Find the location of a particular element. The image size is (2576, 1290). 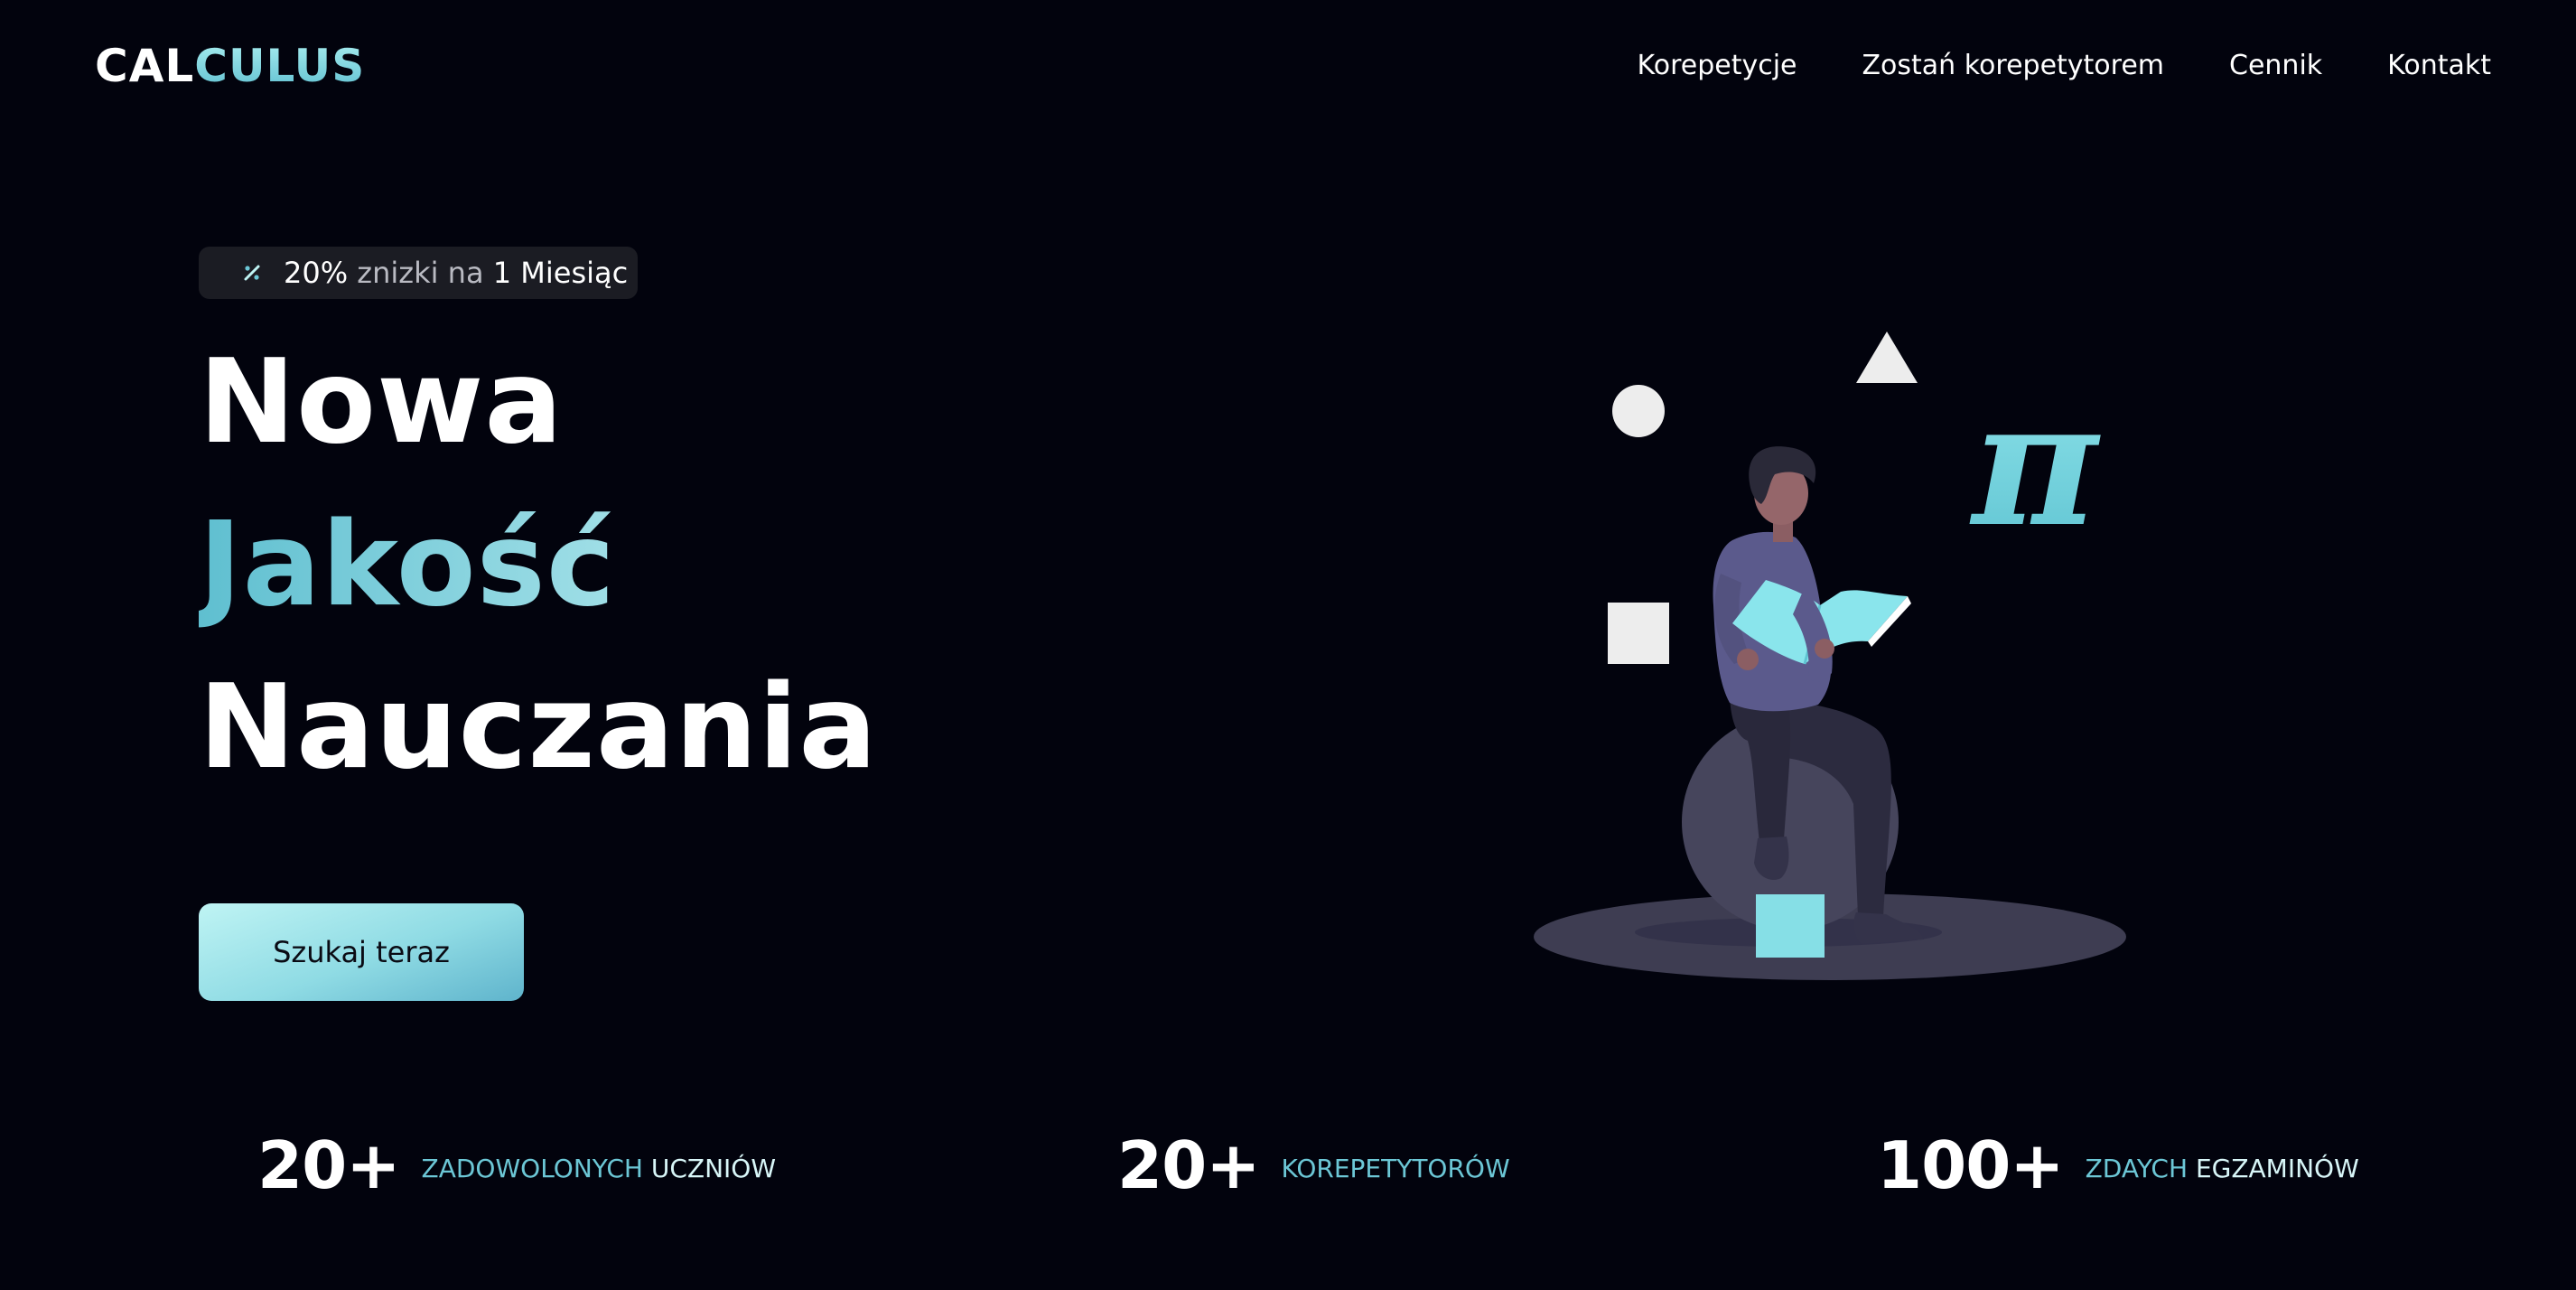

stat-label: ZDAYCH EGZAMINÓW is located at coordinates (2222, 1165).